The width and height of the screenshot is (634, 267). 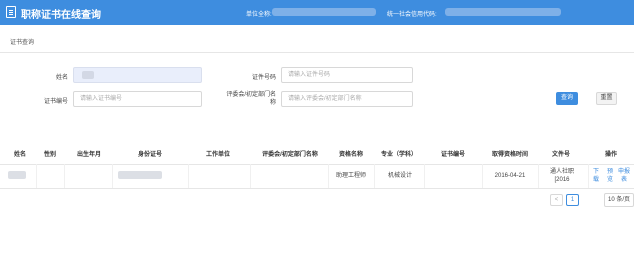 What do you see at coordinates (324, 12) in the screenshot?
I see `unit-name-value-redacted` at bounding box center [324, 12].